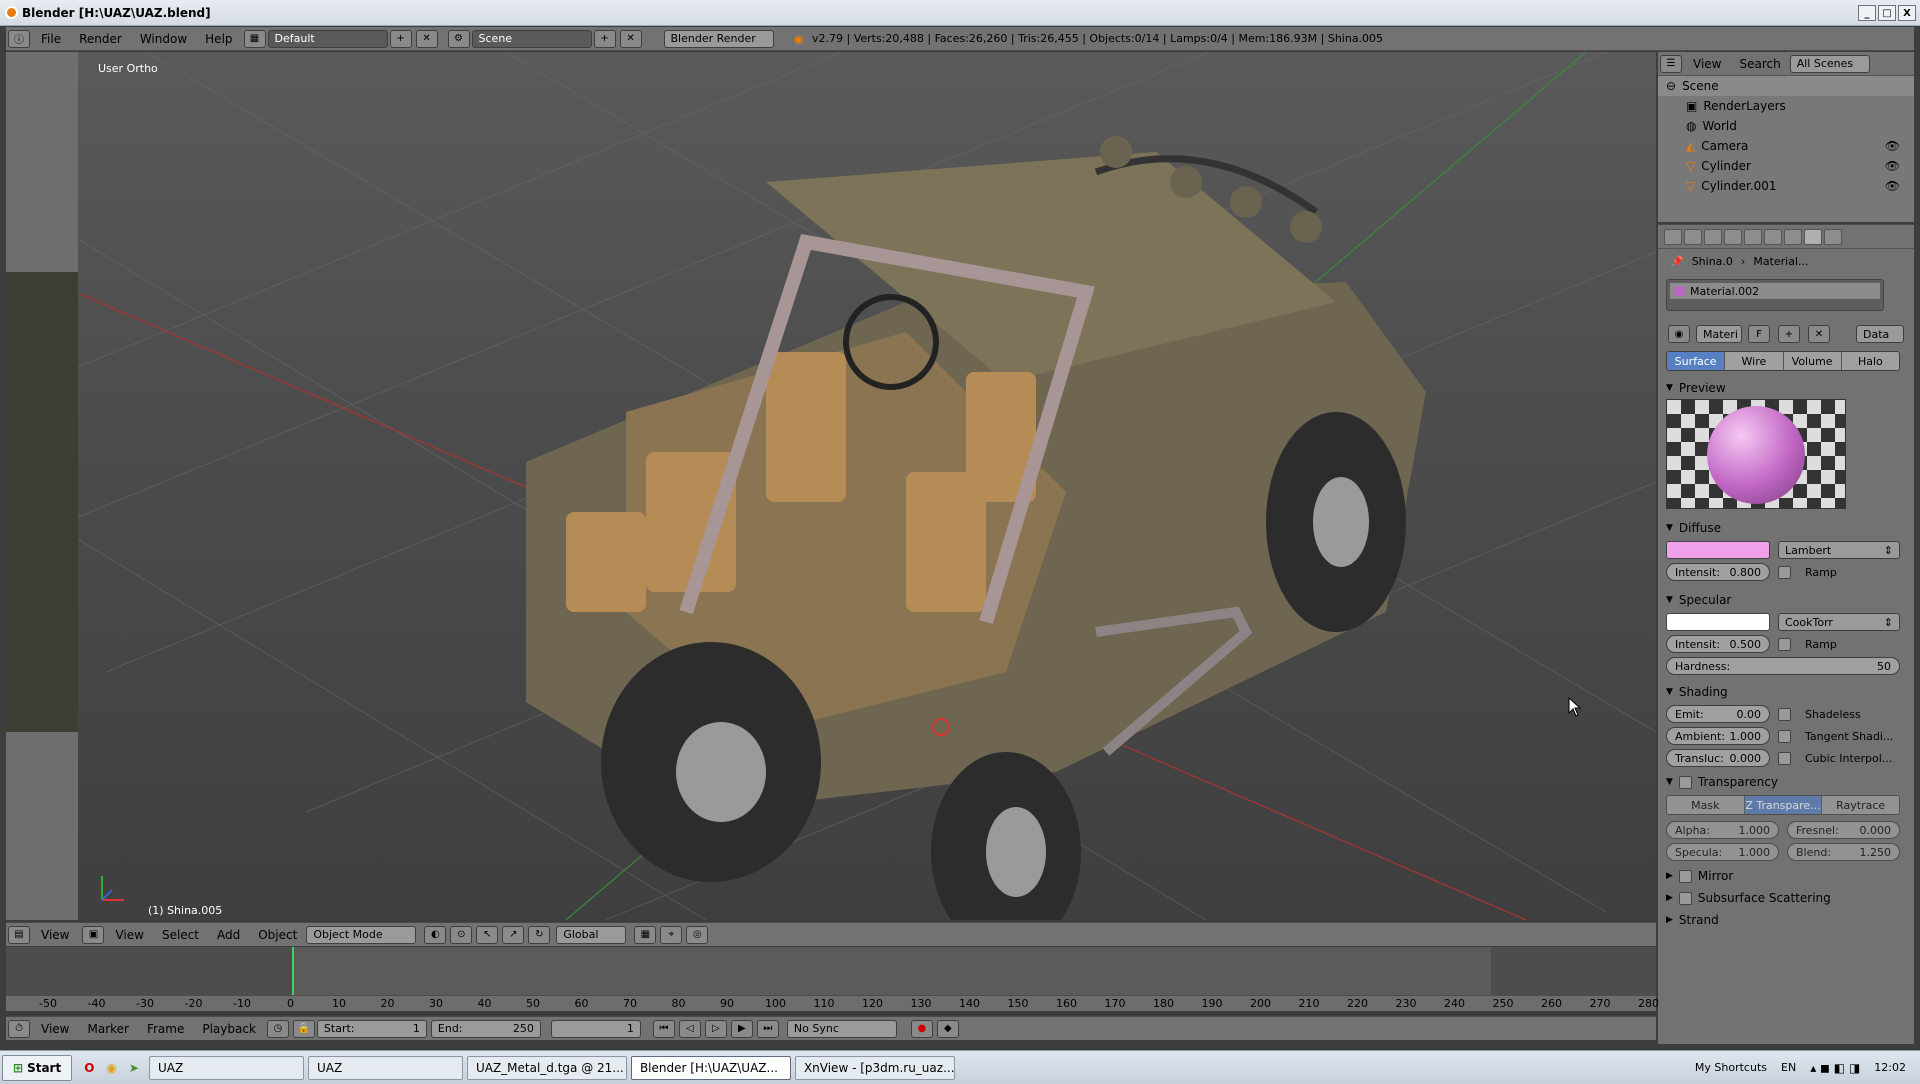  Describe the element at coordinates (1731, 1067) in the screenshot. I see `my-shortcuts: My Shortcuts` at that location.